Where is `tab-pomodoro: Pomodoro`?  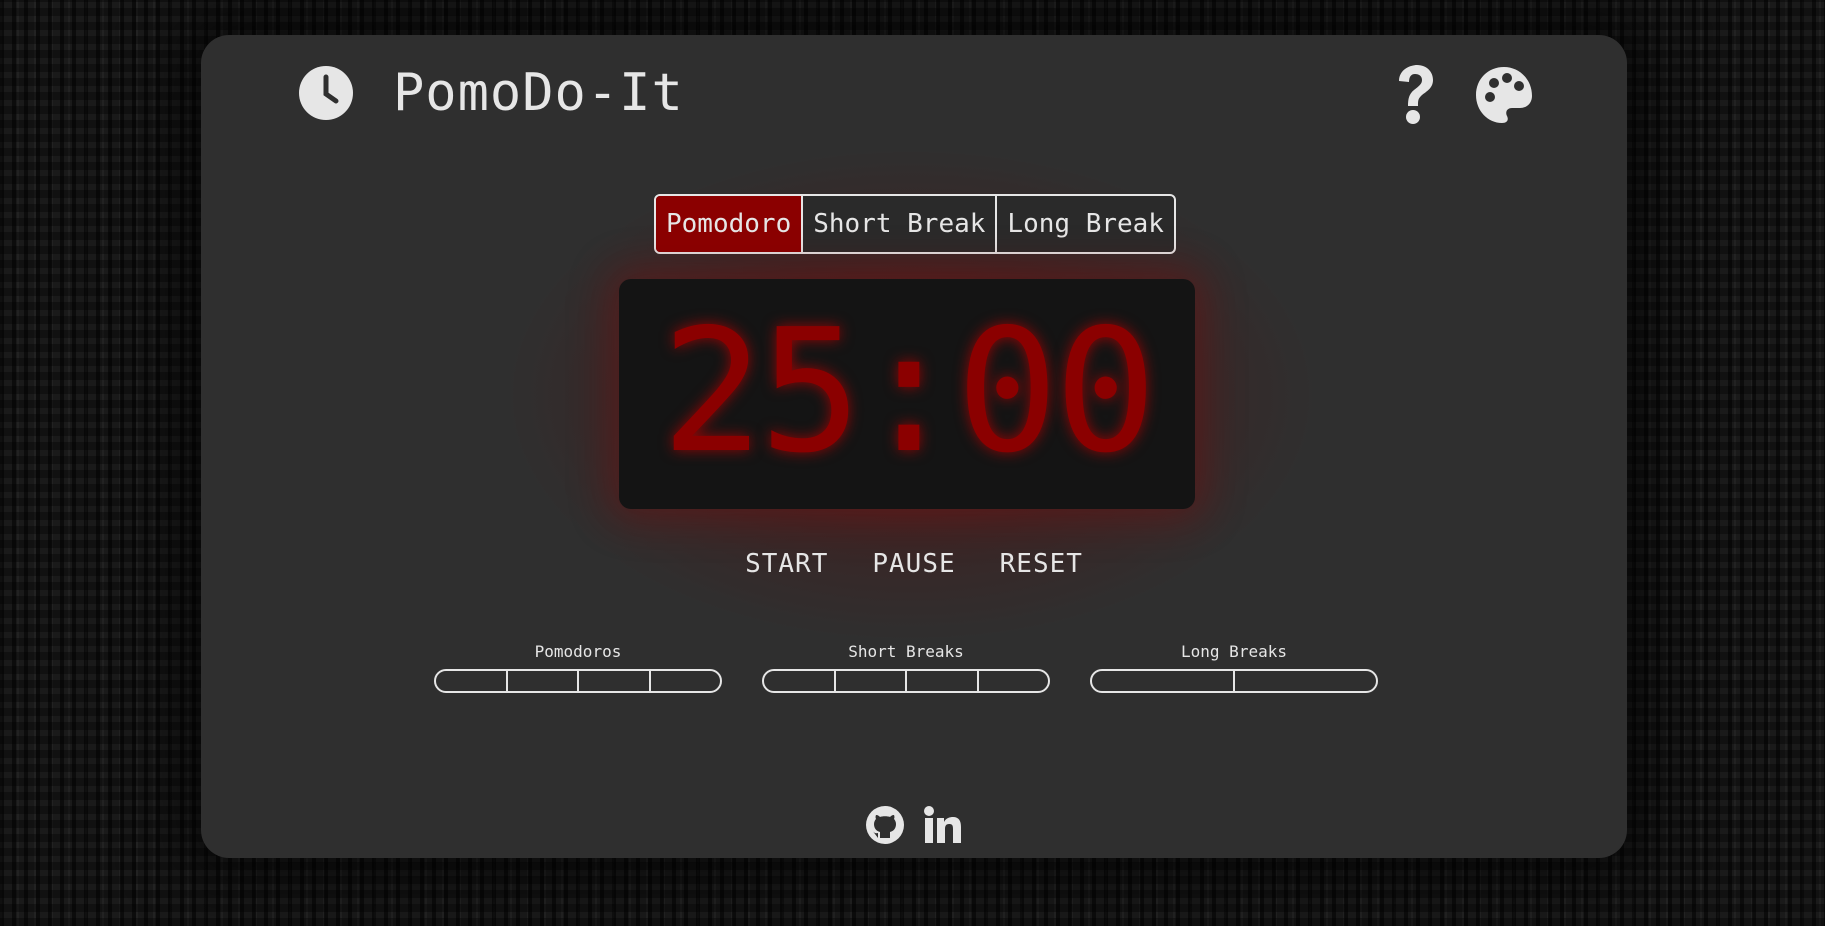
tab-pomodoro: Pomodoro is located at coordinates (729, 224).